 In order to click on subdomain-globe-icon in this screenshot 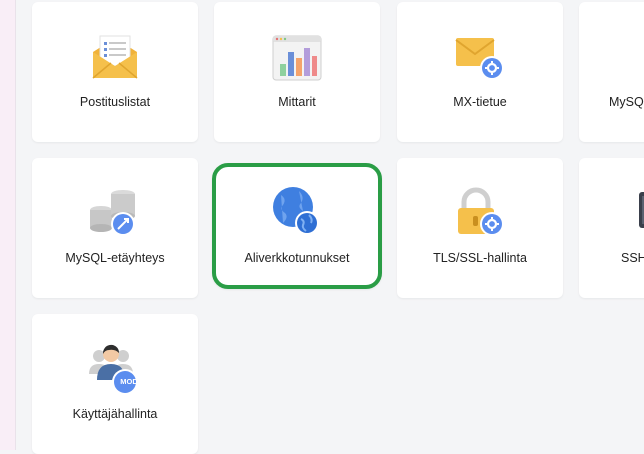, I will do `click(296, 211)`.